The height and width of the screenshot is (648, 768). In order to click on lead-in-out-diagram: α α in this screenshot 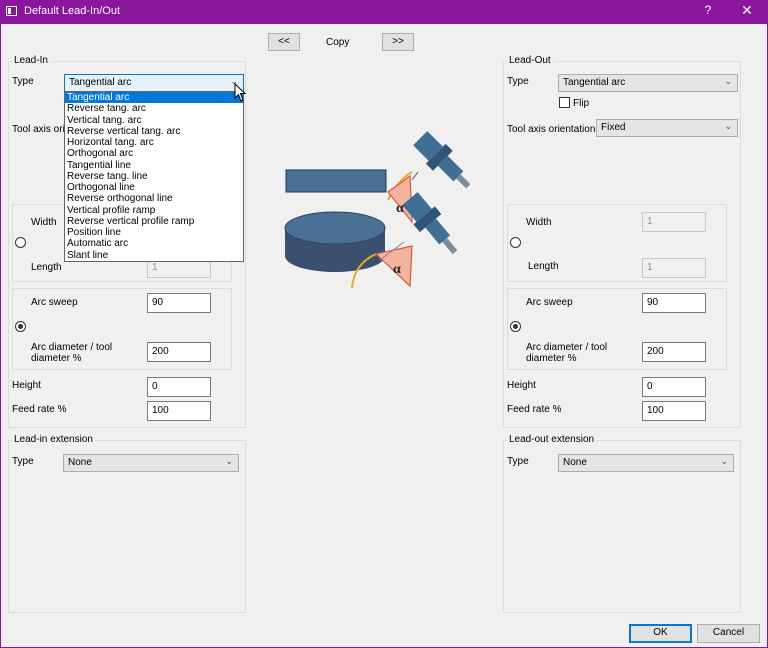, I will do `click(377, 210)`.